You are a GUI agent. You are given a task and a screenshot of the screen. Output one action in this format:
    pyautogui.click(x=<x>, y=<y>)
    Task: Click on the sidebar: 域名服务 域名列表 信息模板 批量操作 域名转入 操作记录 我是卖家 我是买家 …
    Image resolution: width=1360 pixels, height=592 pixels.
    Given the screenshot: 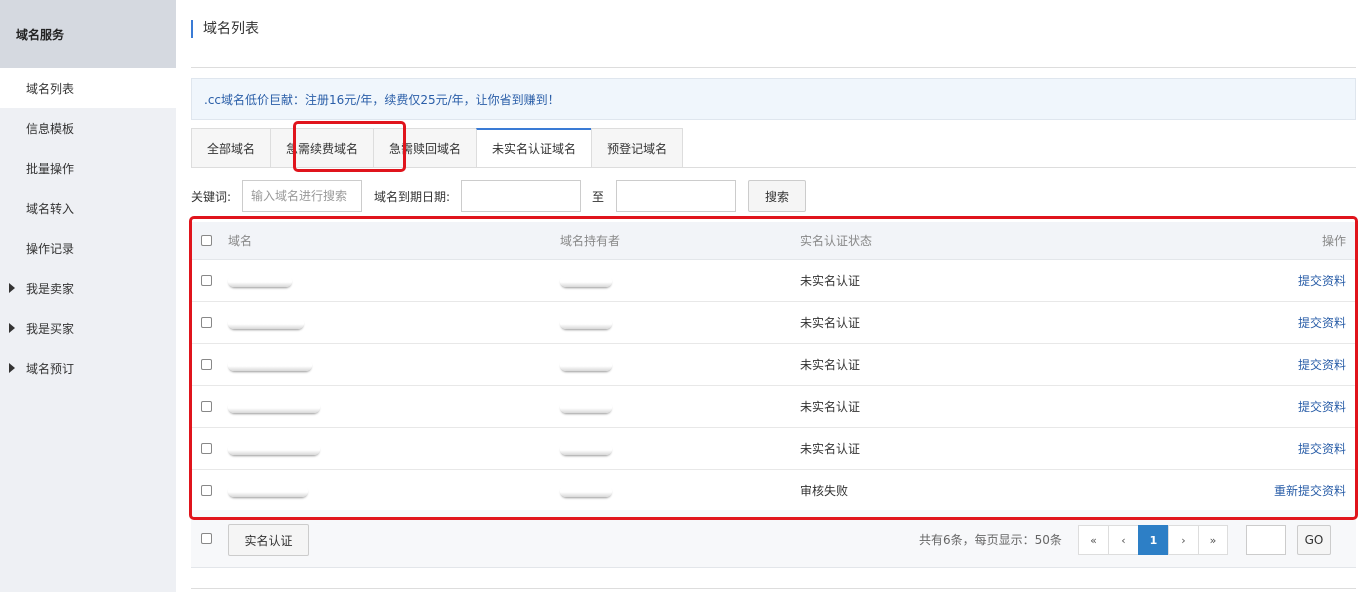 What is the action you would take?
    pyautogui.click(x=88, y=296)
    